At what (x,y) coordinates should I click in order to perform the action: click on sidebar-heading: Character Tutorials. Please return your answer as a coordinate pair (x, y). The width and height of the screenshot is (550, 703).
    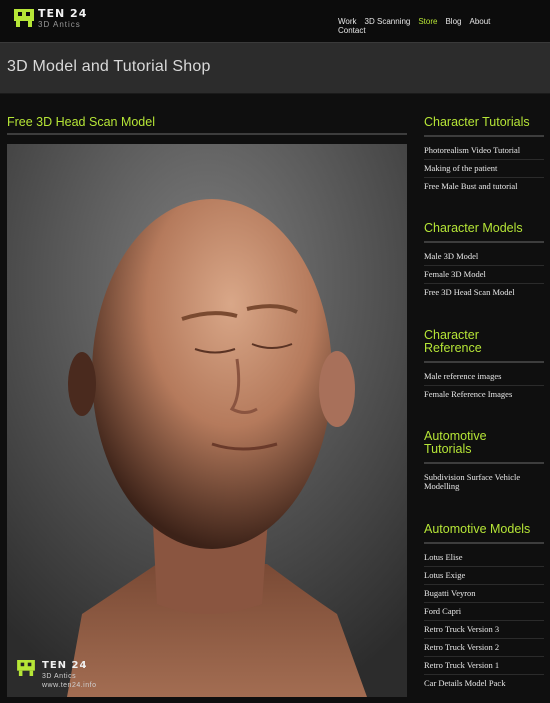
    Looking at the image, I should click on (477, 122).